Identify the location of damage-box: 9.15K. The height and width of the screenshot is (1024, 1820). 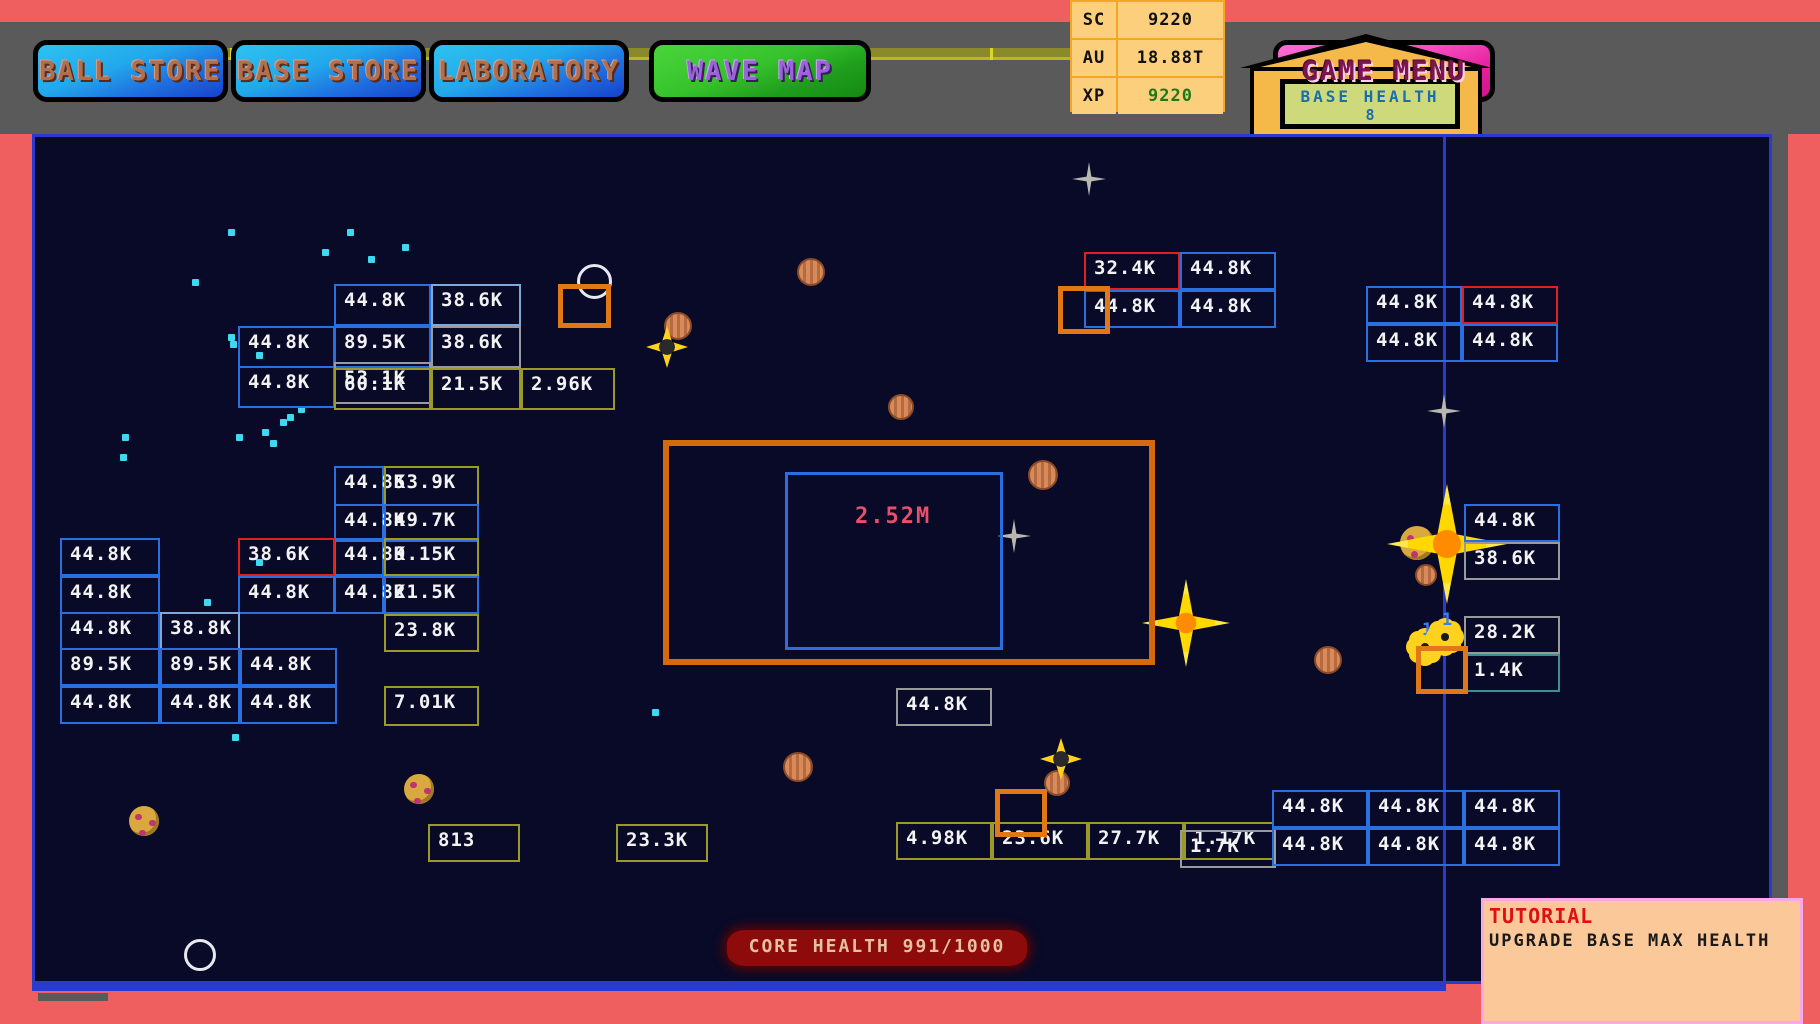
(431, 557).